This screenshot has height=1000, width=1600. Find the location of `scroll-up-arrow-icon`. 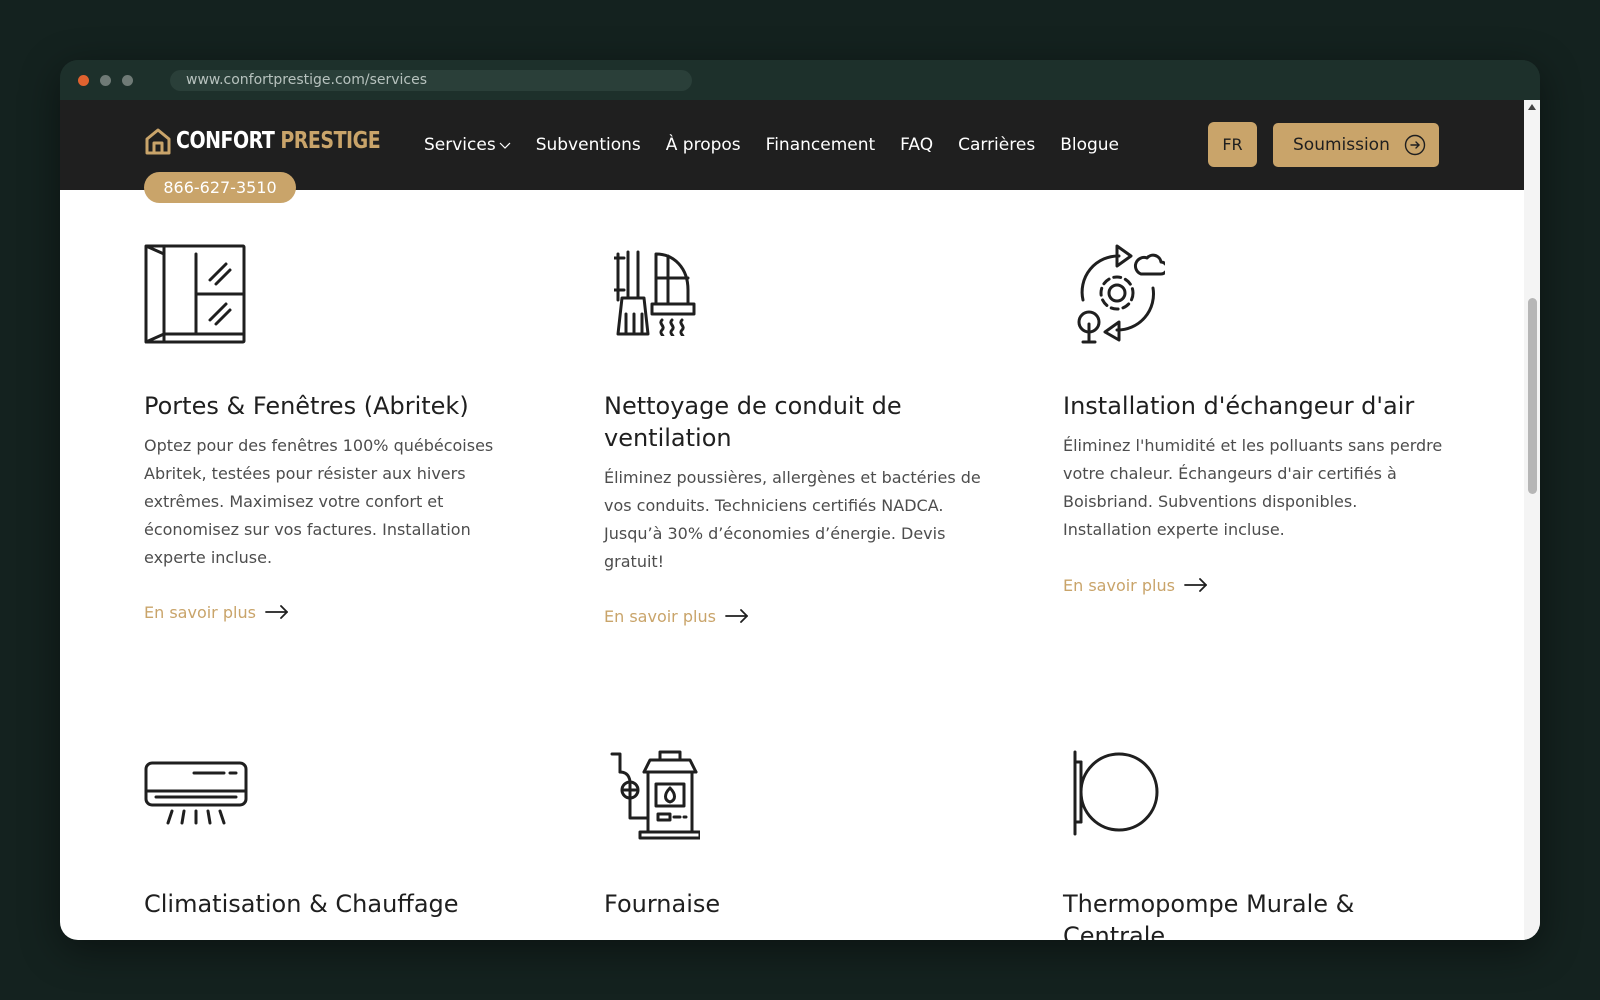

scroll-up-arrow-icon is located at coordinates (1532, 107).